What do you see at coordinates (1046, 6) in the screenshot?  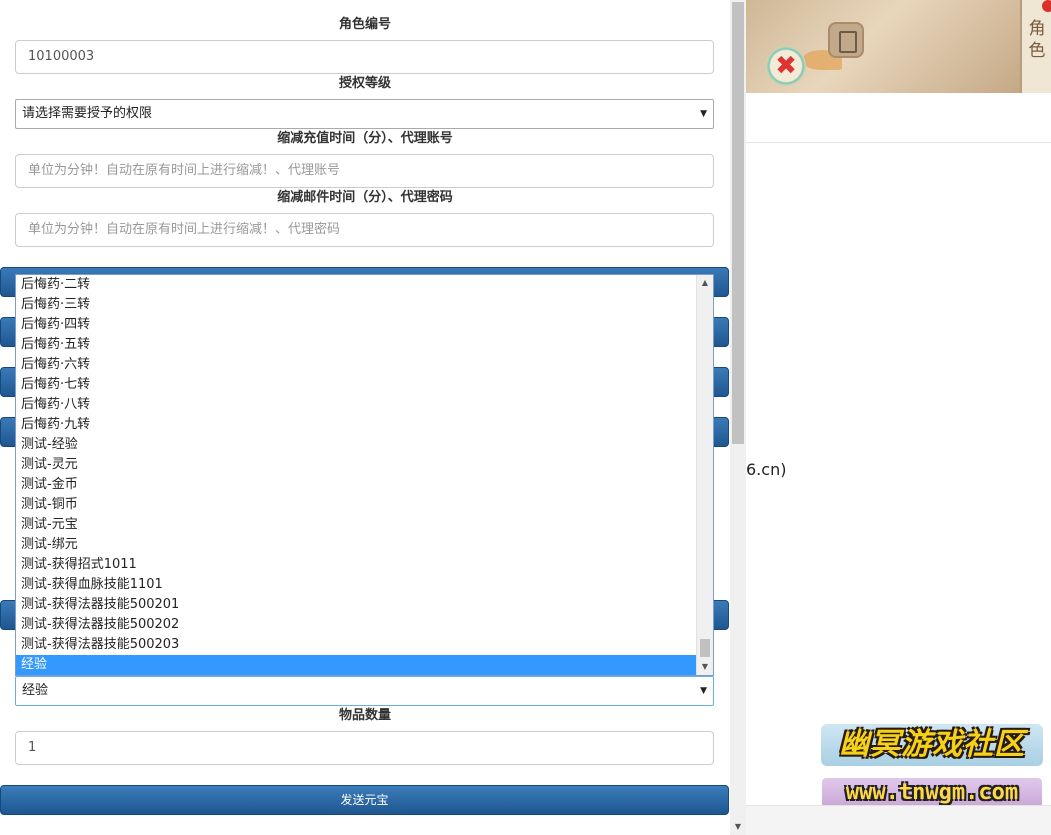 I see `notification-dot-icon` at bounding box center [1046, 6].